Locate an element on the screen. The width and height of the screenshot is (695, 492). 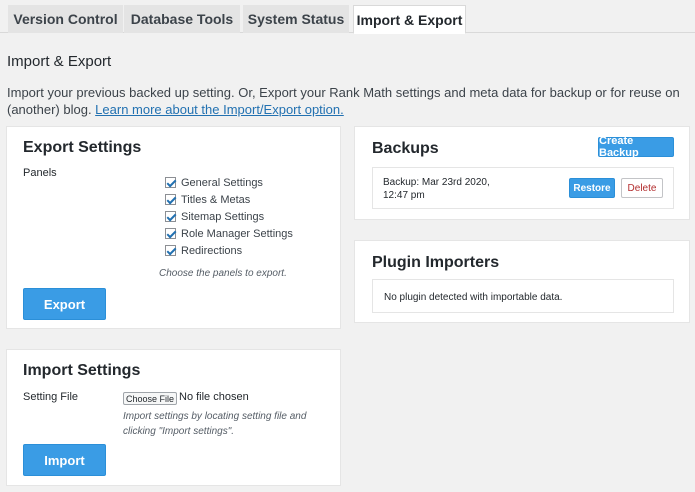
backups-title: Backups is located at coordinates (405, 148).